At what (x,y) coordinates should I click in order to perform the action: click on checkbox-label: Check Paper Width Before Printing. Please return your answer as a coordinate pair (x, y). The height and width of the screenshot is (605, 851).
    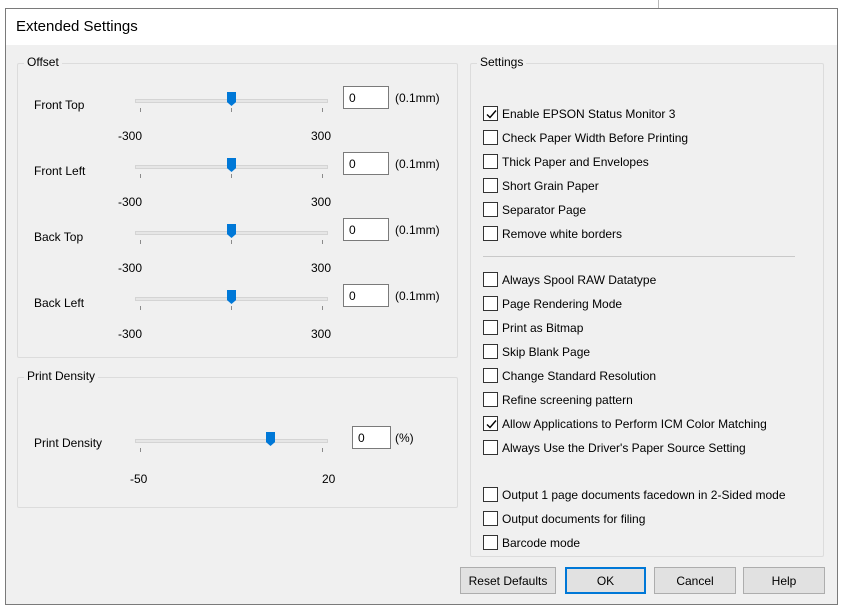
    Looking at the image, I should click on (595, 138).